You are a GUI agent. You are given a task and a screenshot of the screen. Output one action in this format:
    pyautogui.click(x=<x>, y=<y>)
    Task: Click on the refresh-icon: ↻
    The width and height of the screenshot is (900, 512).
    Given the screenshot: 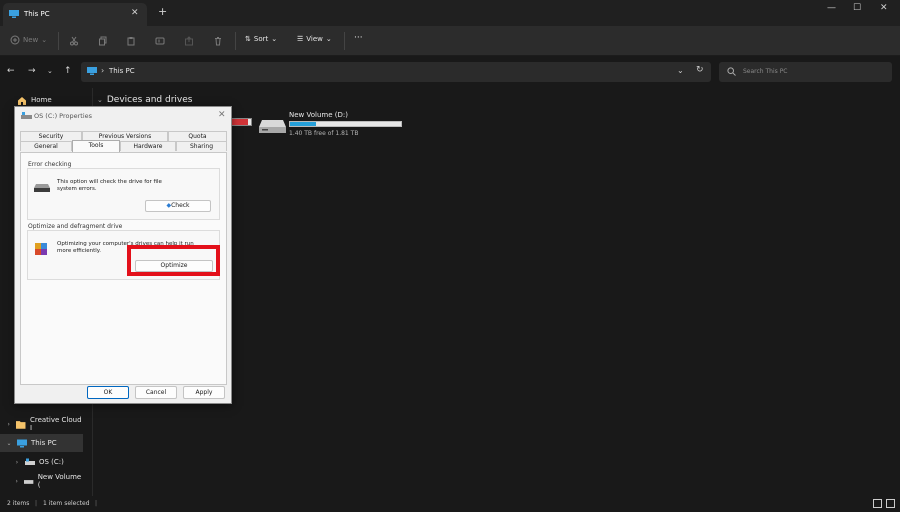 What is the action you would take?
    pyautogui.click(x=700, y=70)
    